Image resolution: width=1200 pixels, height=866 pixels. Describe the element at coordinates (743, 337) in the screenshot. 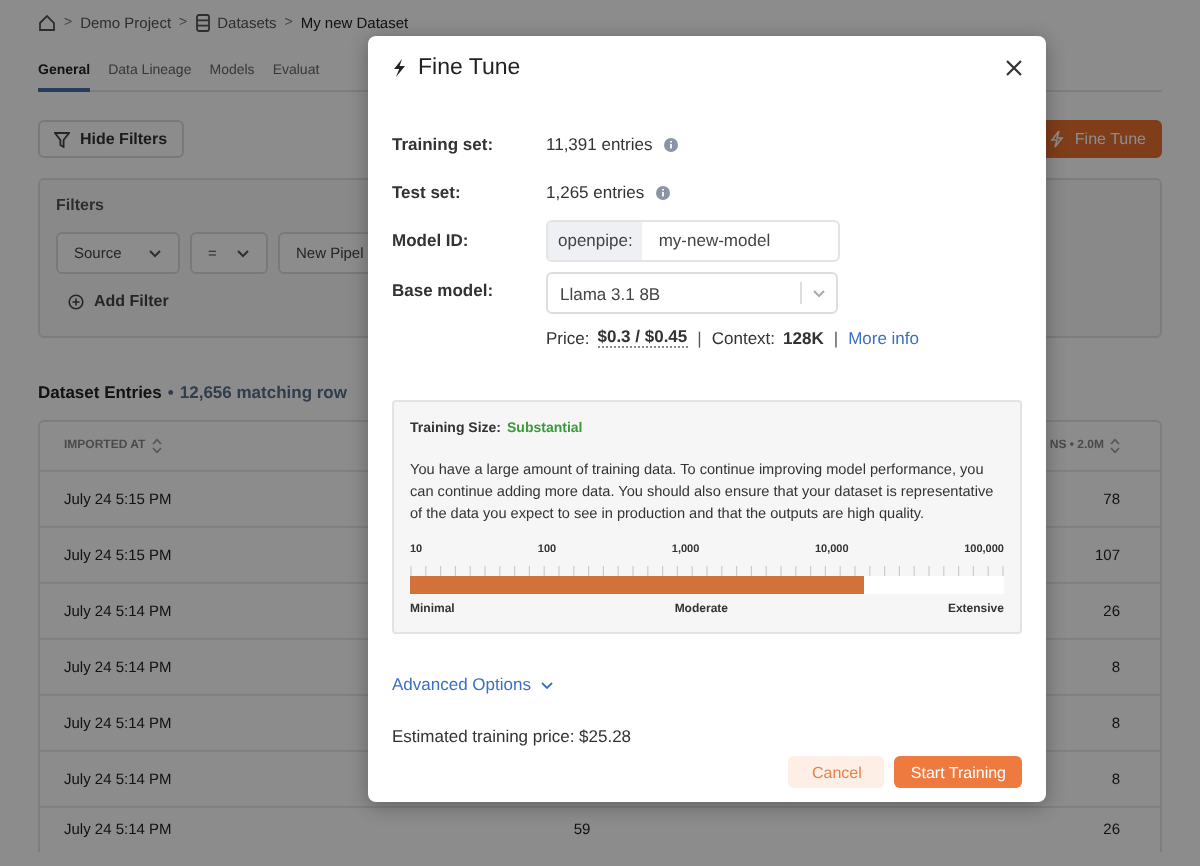

I see `context-label: Context:` at that location.